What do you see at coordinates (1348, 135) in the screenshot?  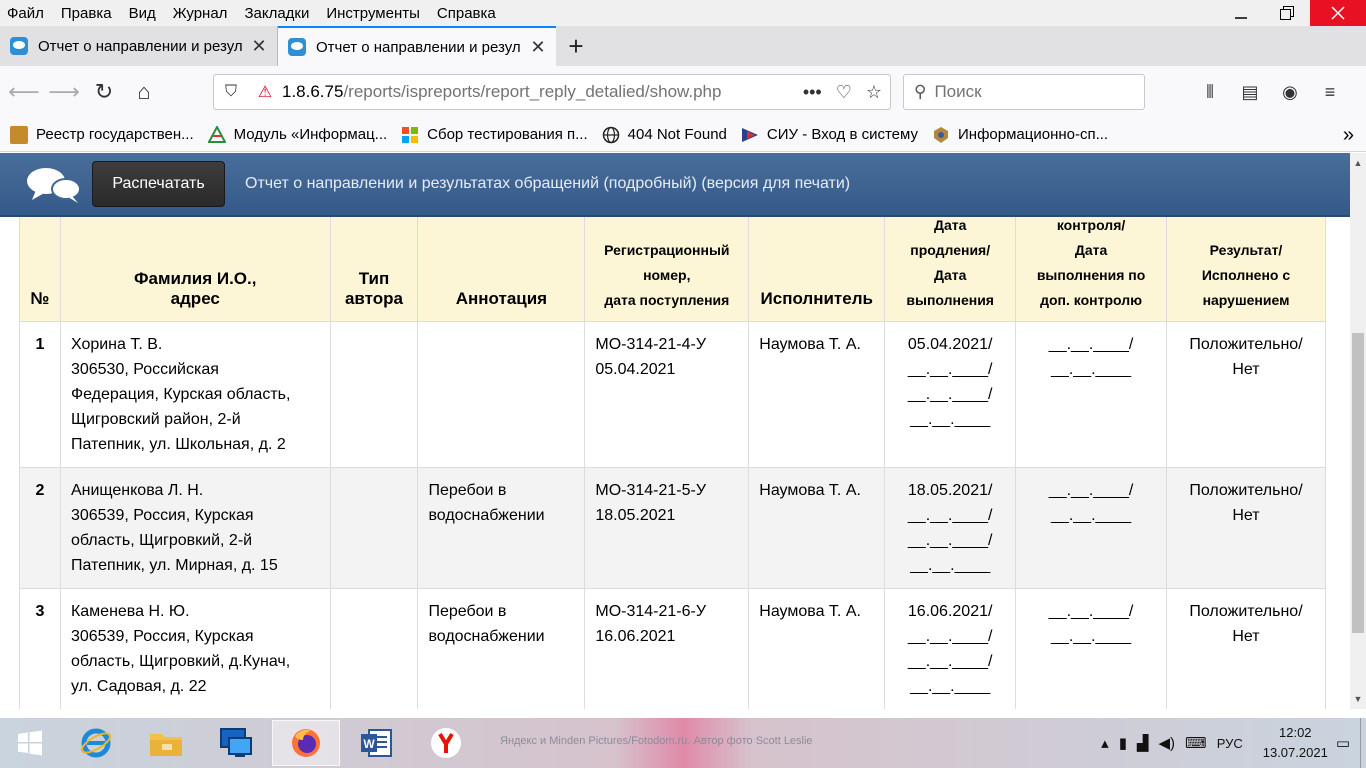 I see `chevron-overflow-icon: »` at bounding box center [1348, 135].